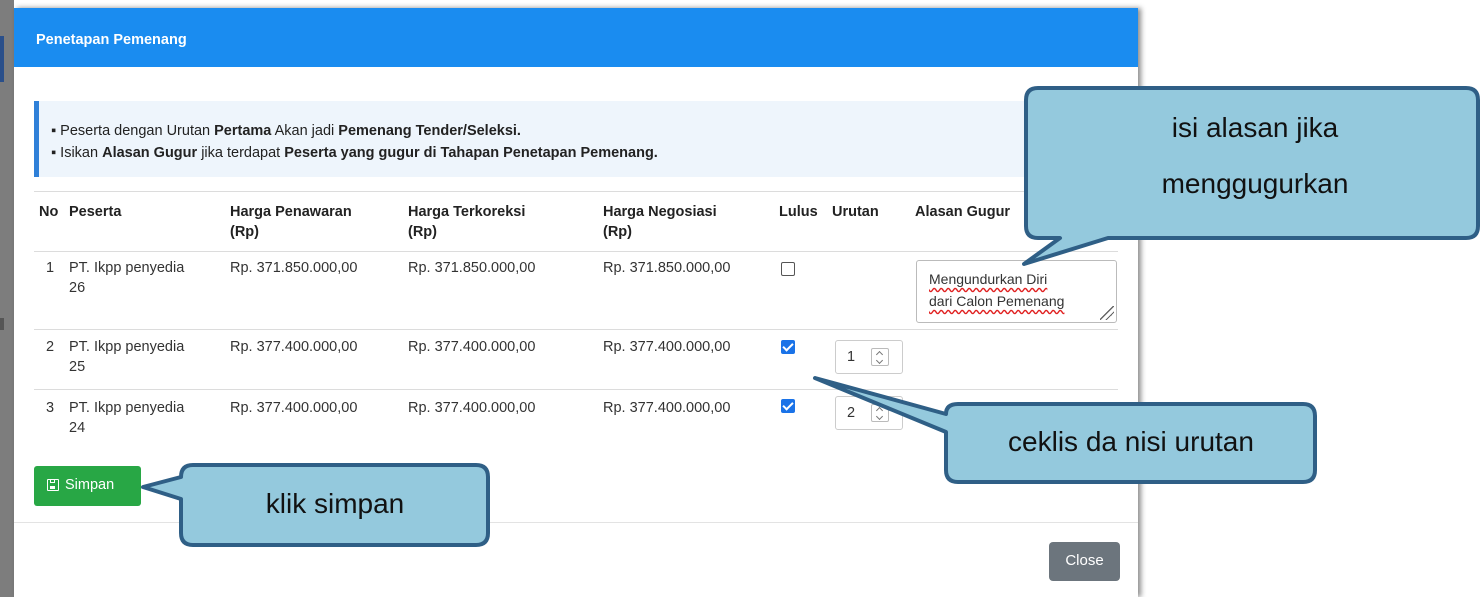  Describe the element at coordinates (1255, 127) in the screenshot. I see `callout-alasan-line1: isi alasan jika` at that location.